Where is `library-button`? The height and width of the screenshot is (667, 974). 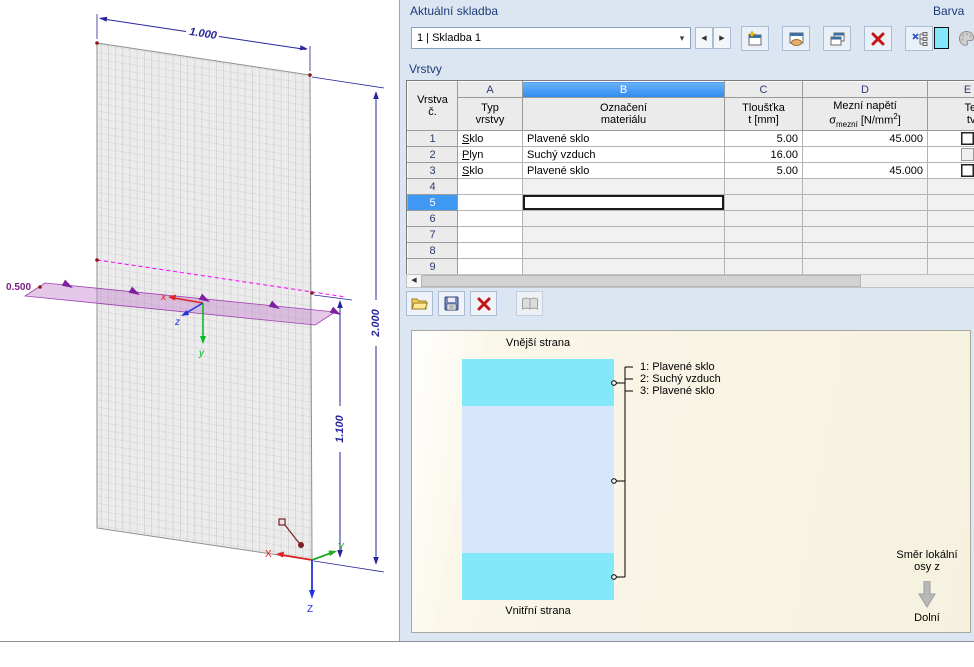
library-button is located at coordinates (529, 303).